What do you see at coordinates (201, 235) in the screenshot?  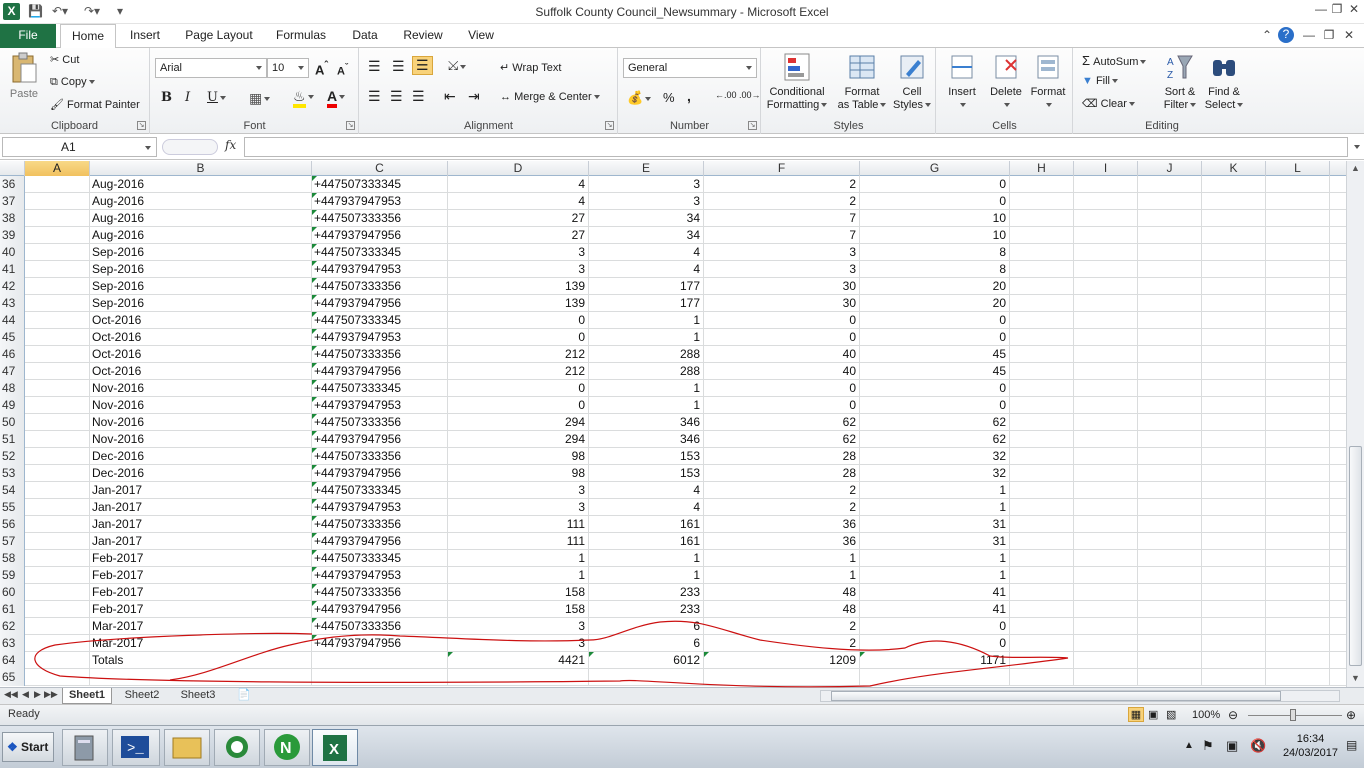 I see `cell-b: Aug-2016` at bounding box center [201, 235].